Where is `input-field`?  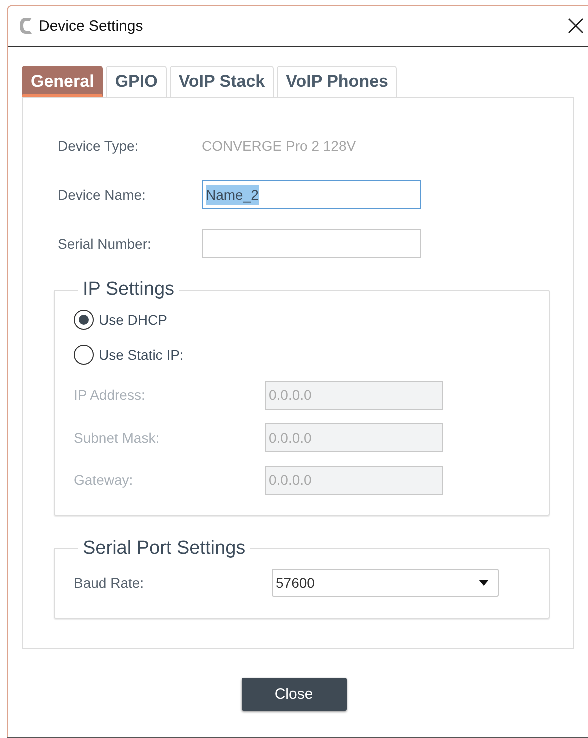 input-field is located at coordinates (311, 243).